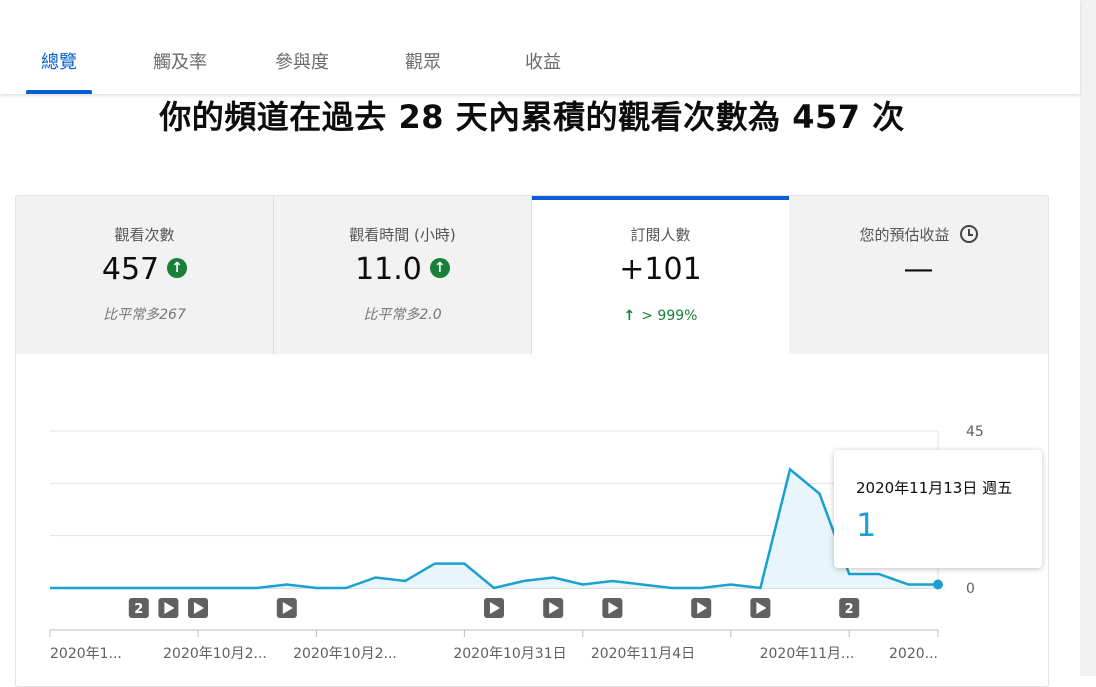 The height and width of the screenshot is (687, 1096). Describe the element at coordinates (543, 62) in the screenshot. I see `tab-revenue: 收益` at that location.